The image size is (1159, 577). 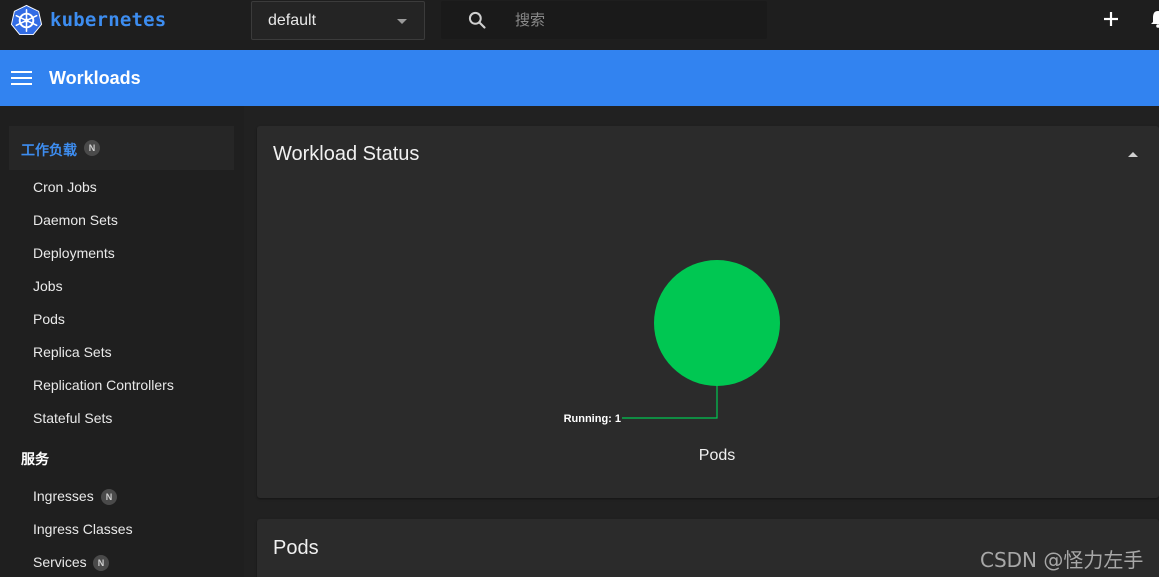 I want to click on sidebar-item-label: Ingresses, so click(x=63, y=496).